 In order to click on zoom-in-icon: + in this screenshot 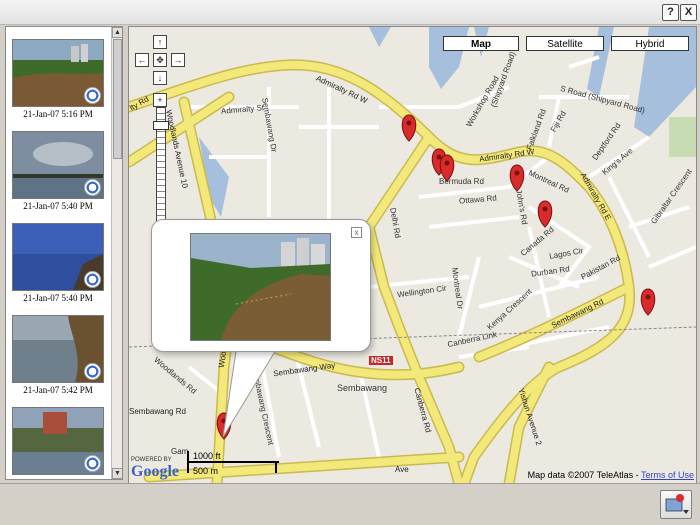, I will do `click(160, 100)`.